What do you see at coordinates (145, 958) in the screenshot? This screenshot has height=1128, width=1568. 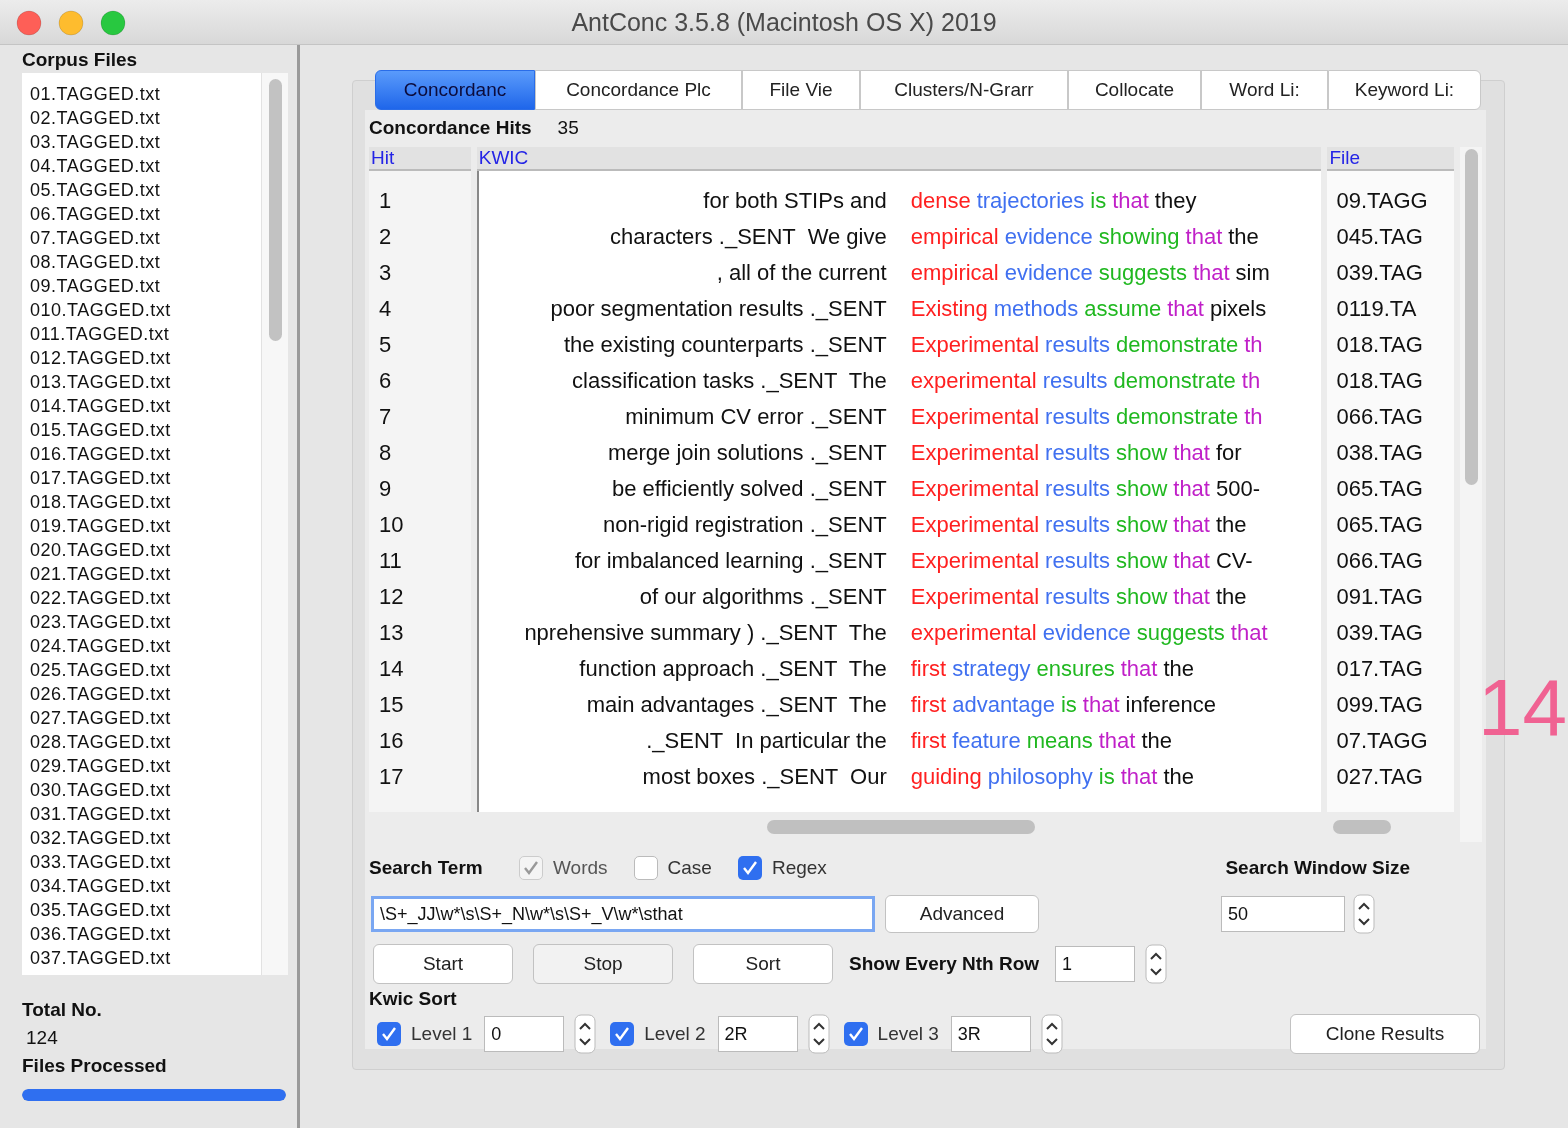 I see `file-item: 037.TAGGED.txt` at bounding box center [145, 958].